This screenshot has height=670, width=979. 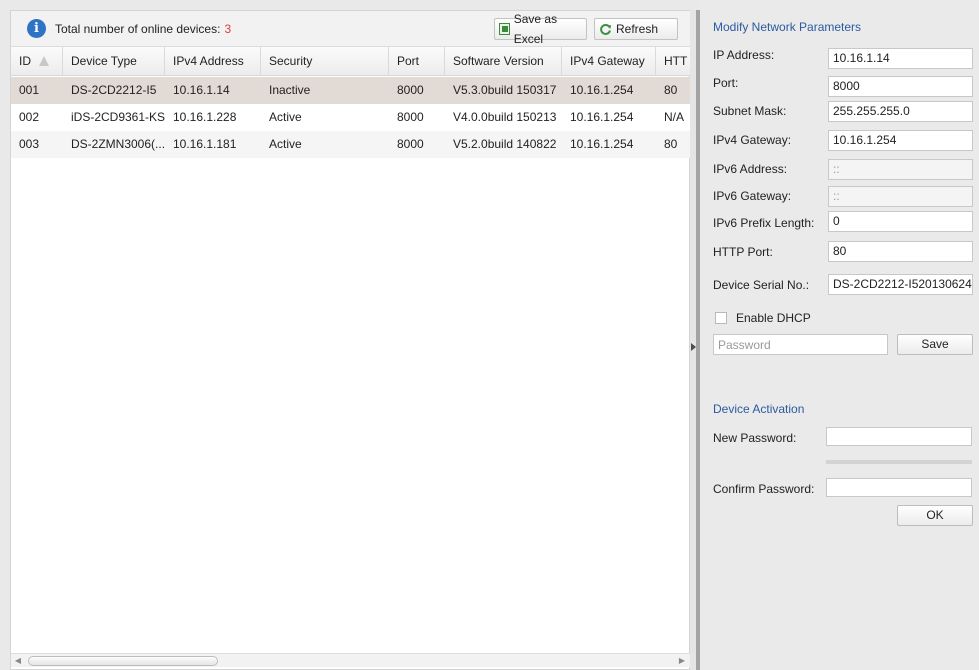 What do you see at coordinates (750, 111) in the screenshot?
I see `subnet-mask-label: Subnet Mask:` at bounding box center [750, 111].